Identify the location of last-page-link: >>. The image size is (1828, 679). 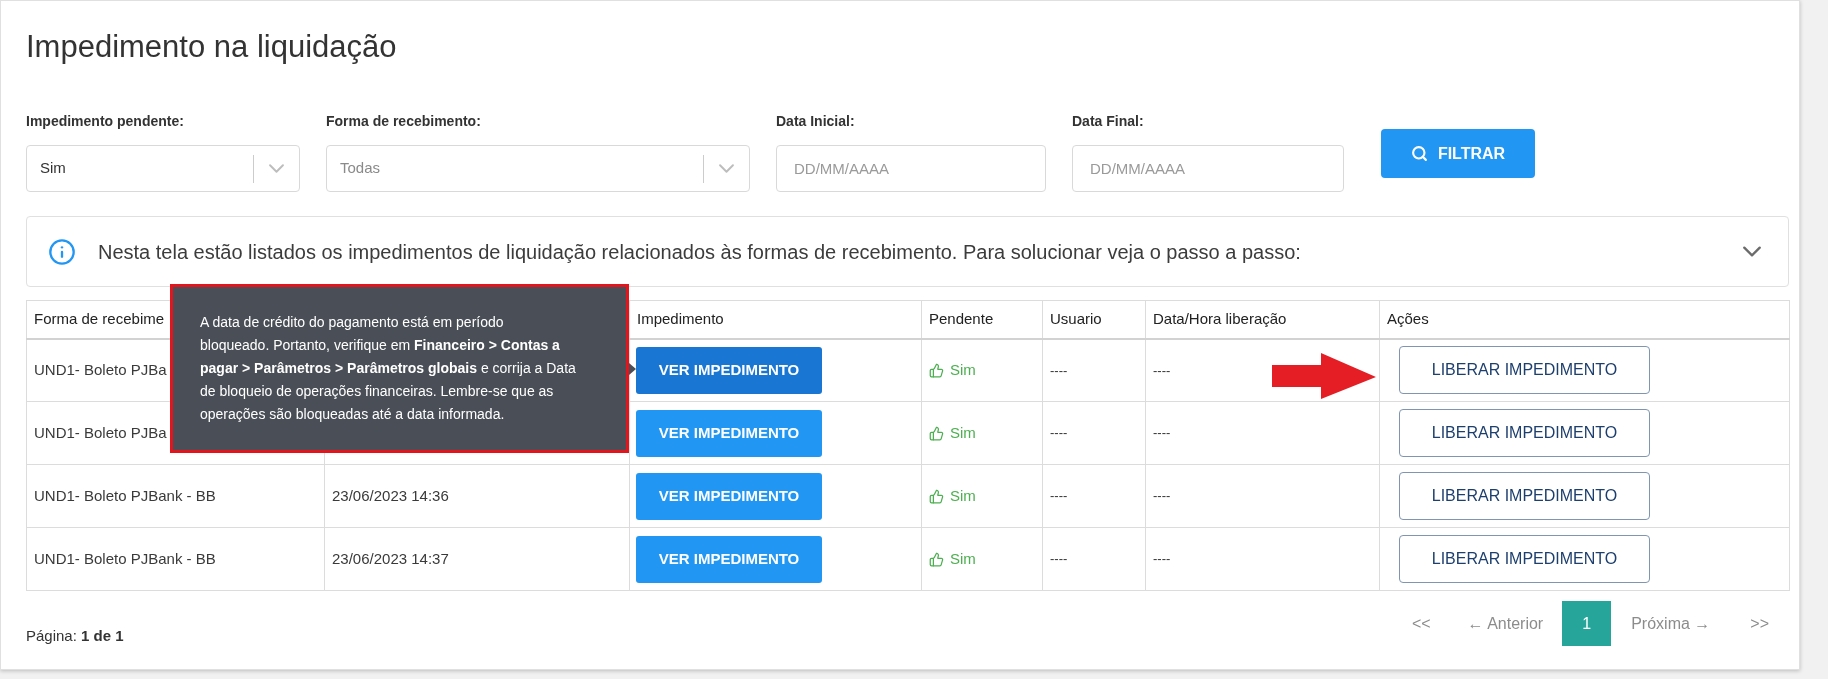
(1759, 623).